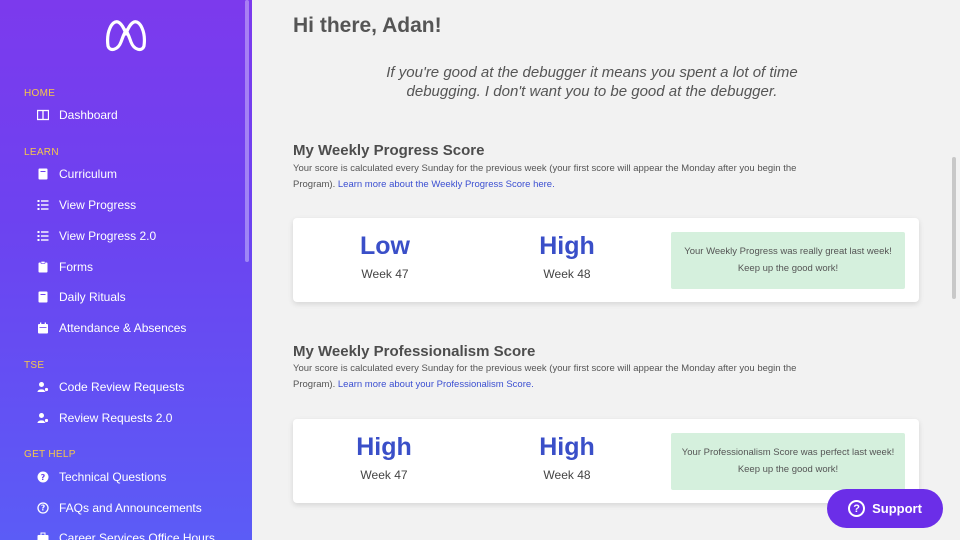 Image resolution: width=960 pixels, height=540 pixels. Describe the element at coordinates (108, 236) in the screenshot. I see `sidebar-item-label: View Progress 2.0` at that location.